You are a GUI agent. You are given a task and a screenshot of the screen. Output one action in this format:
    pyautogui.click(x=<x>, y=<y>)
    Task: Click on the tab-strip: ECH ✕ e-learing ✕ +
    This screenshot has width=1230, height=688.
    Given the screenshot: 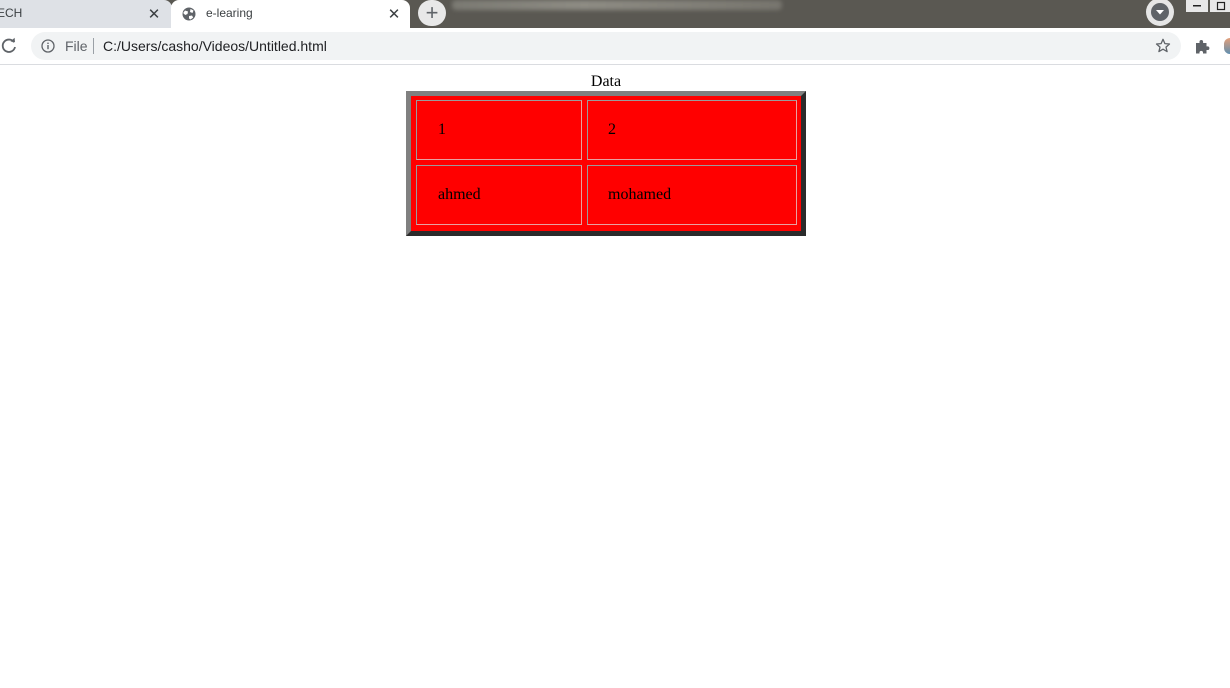 What is the action you would take?
    pyautogui.click(x=615, y=14)
    